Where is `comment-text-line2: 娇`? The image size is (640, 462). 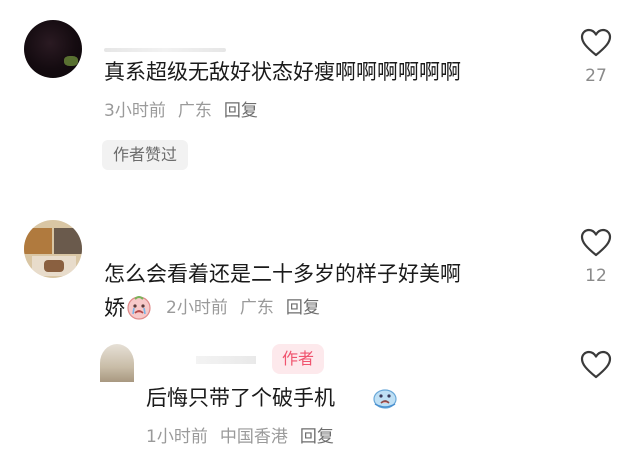
comment-text-line2: 娇 is located at coordinates (114, 308).